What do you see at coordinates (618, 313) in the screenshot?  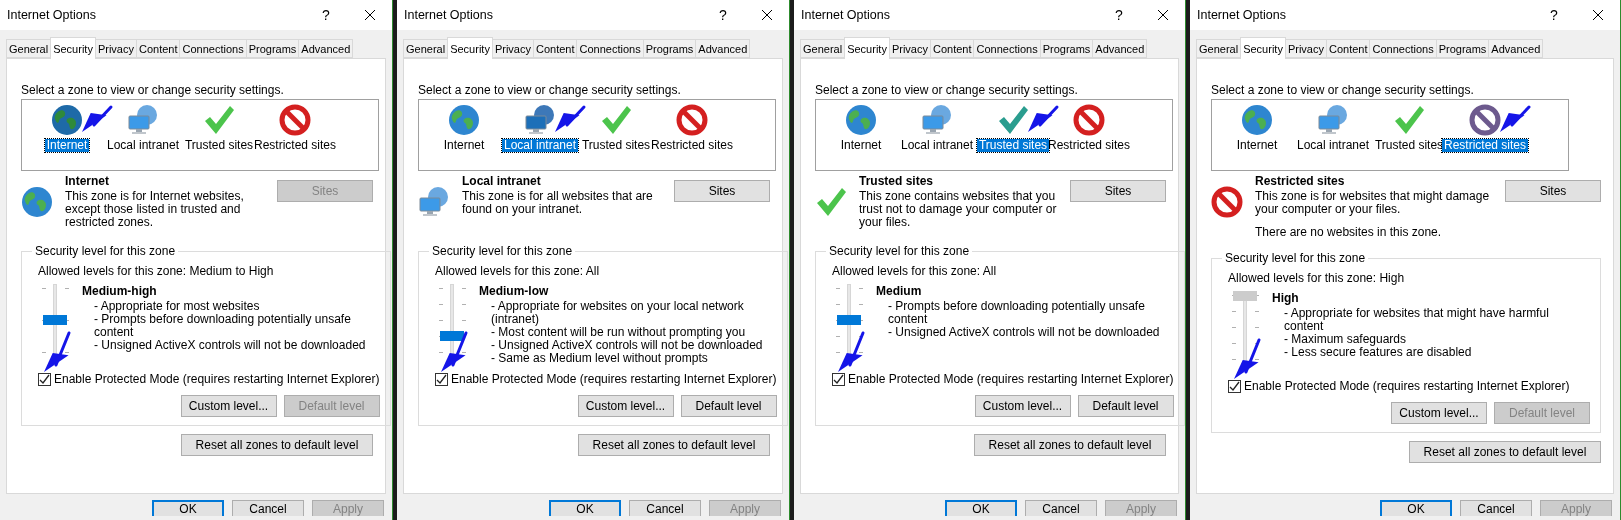 I see `level-description: - Appropriate for websites on your local network (intranet)` at bounding box center [618, 313].